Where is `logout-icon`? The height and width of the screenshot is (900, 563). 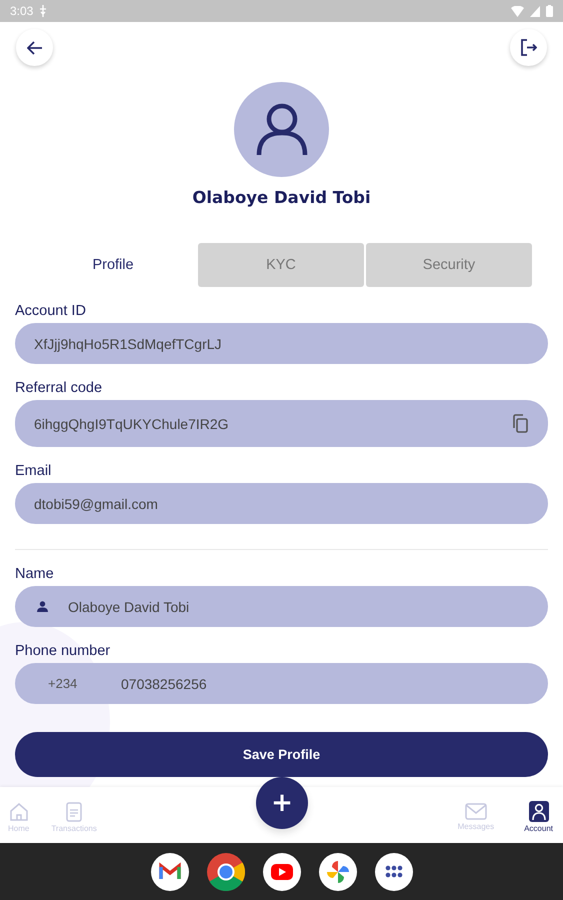
logout-icon is located at coordinates (528, 47).